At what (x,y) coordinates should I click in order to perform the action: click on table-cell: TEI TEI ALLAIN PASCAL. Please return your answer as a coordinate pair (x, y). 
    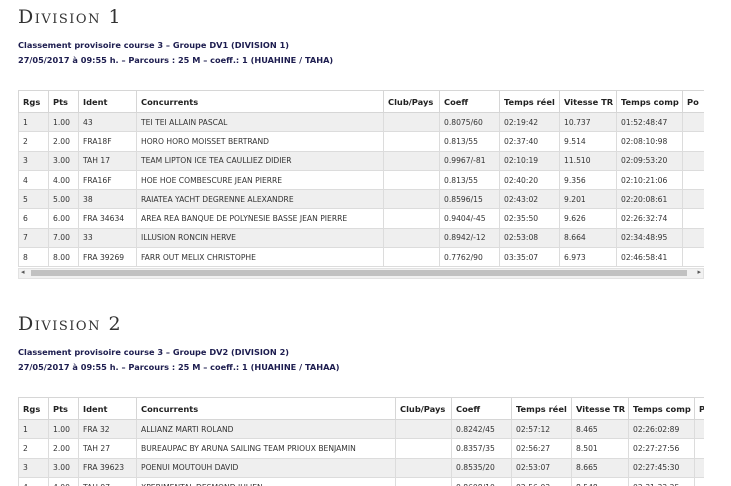
    Looking at the image, I should click on (260, 122).